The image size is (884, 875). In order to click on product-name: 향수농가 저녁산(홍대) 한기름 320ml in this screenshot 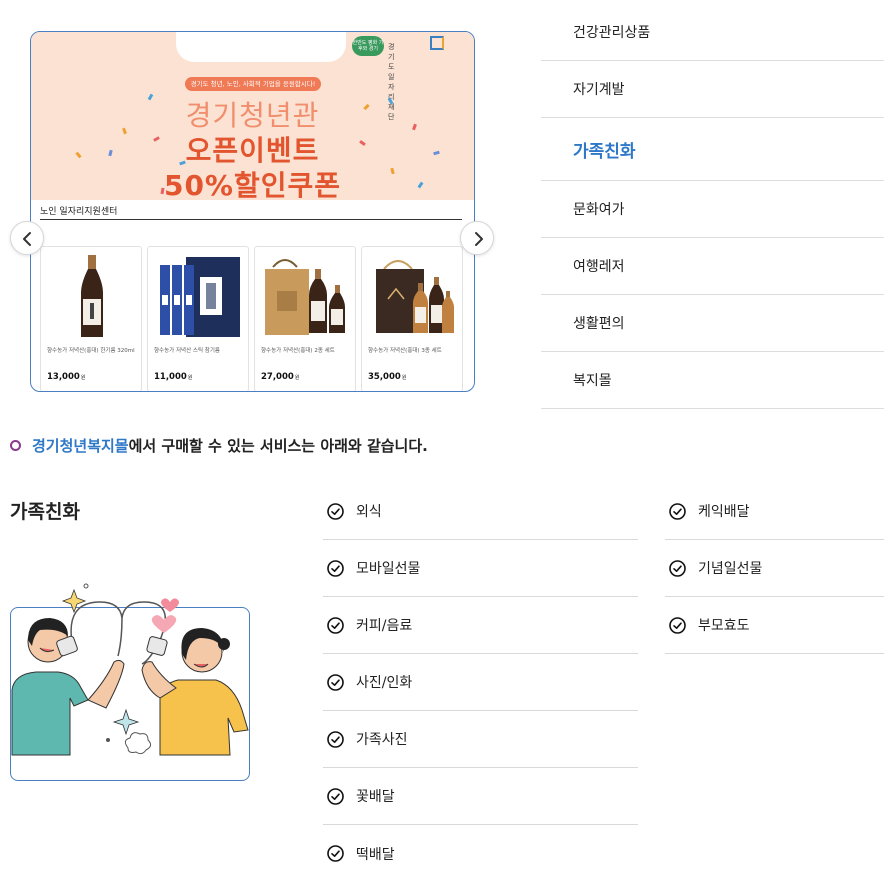, I will do `click(91, 351)`.